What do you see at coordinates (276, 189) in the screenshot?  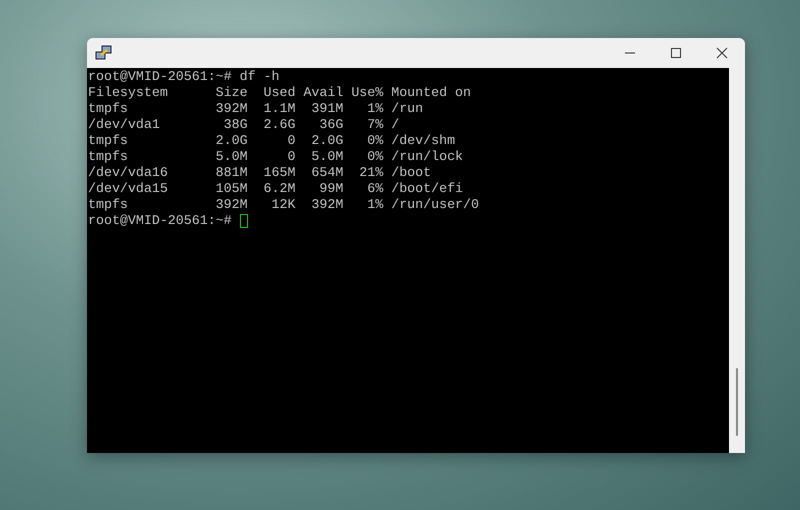 I see `terminal-line: /dev/vda15 105M 6.2M 99M 6% /boot/efi` at bounding box center [276, 189].